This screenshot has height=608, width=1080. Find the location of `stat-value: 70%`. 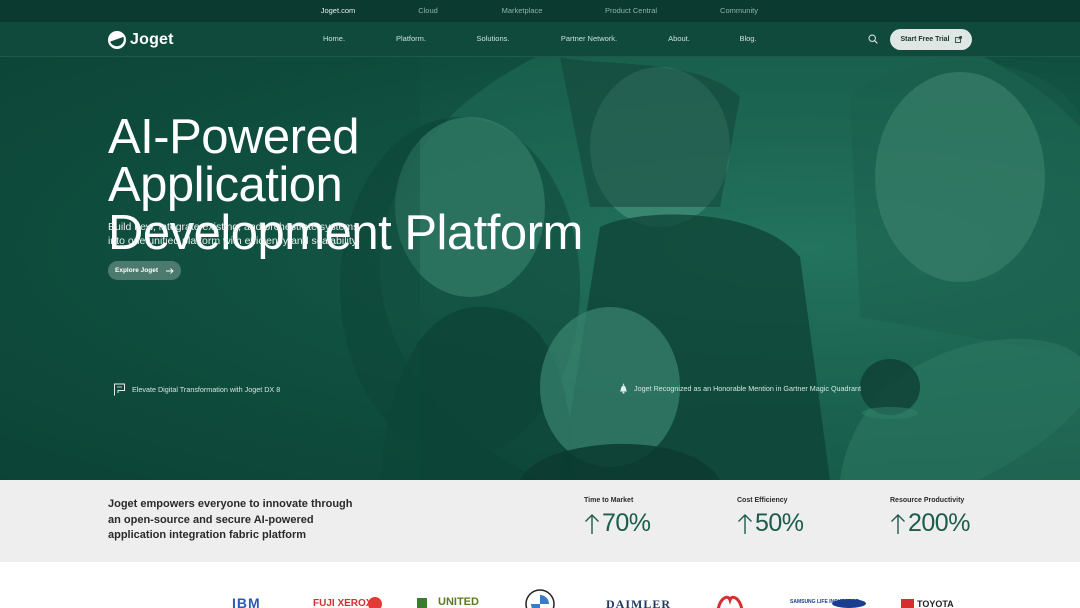

stat-value: 70% is located at coordinates (626, 523).